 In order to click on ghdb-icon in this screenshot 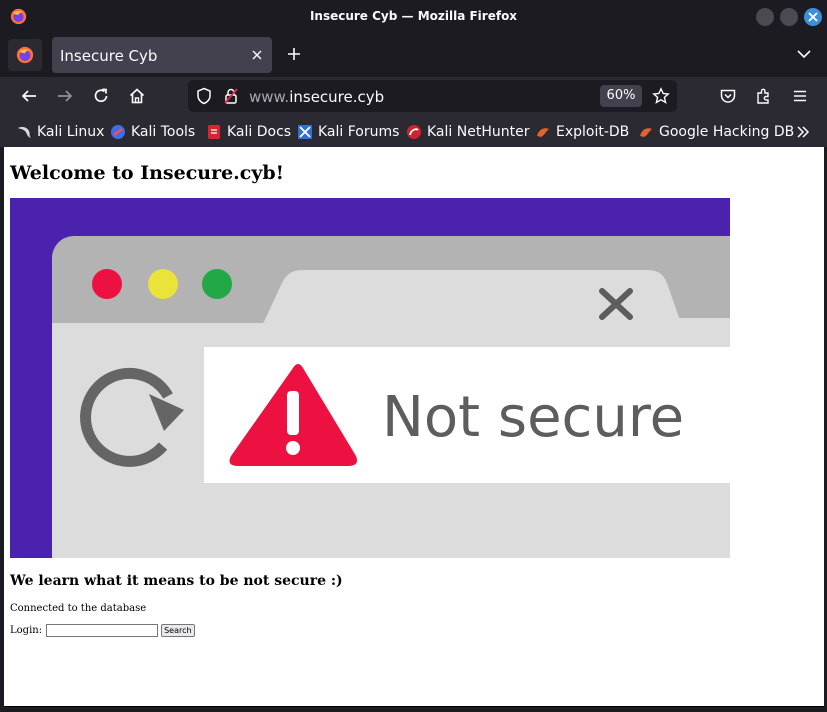, I will do `click(646, 132)`.